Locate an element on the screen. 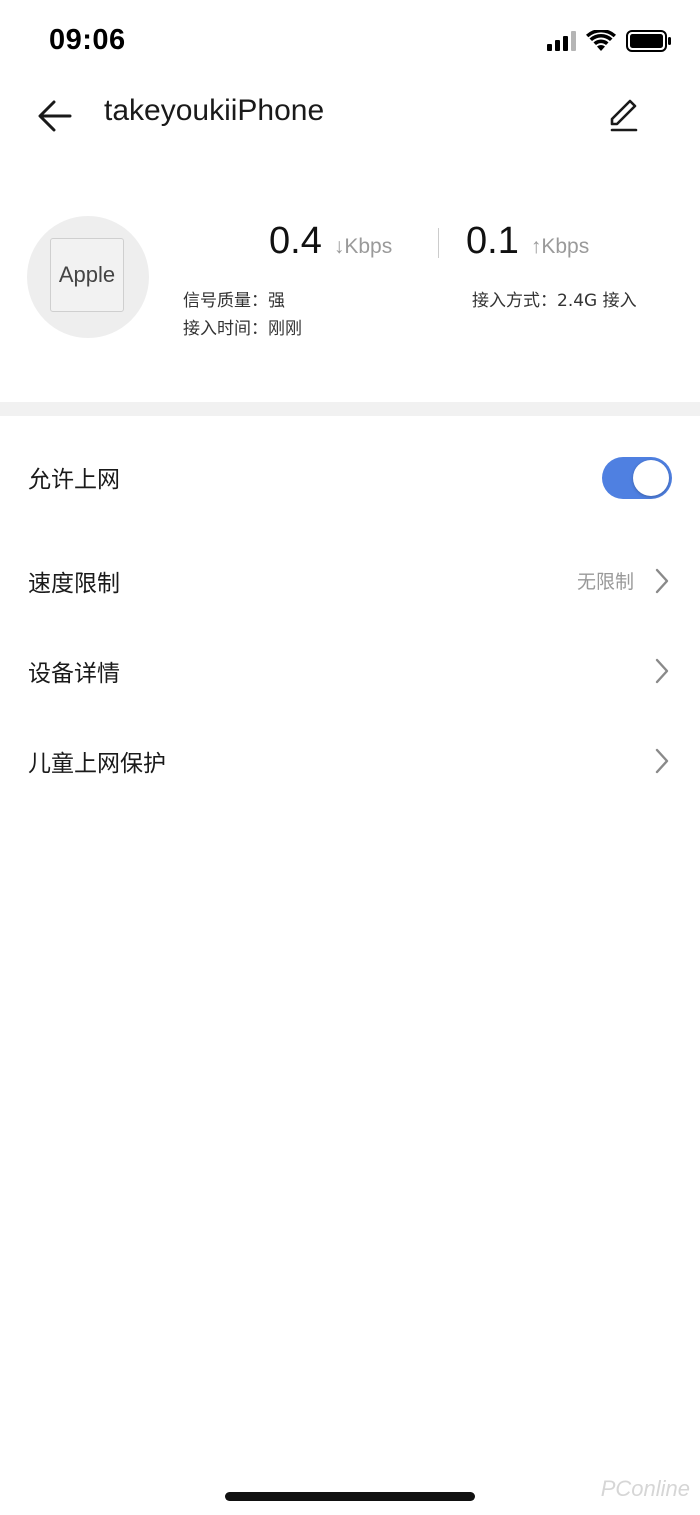 This screenshot has height=1515, width=700. access-mode: 接入方式：2.4G 接入 is located at coordinates (554, 301).